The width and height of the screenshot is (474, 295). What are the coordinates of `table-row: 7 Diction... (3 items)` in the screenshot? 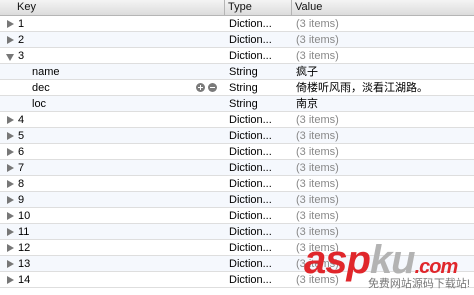 It's located at (237, 168).